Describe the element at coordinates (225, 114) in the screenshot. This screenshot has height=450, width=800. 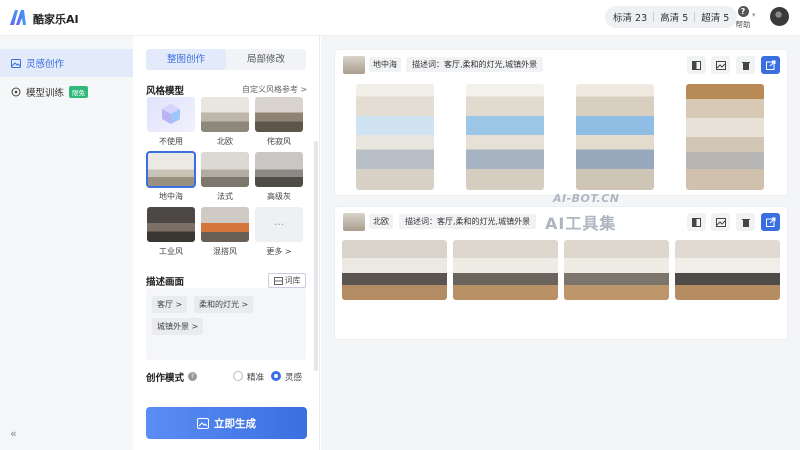
I see `style-tile-nordic` at that location.